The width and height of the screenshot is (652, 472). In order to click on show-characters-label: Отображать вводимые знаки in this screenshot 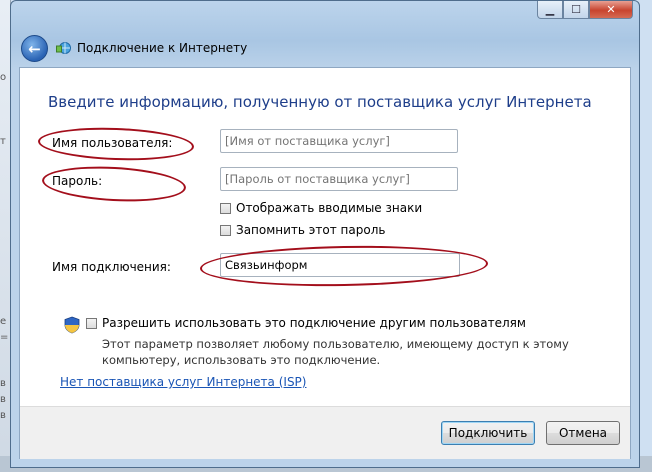, I will do `click(329, 208)`.